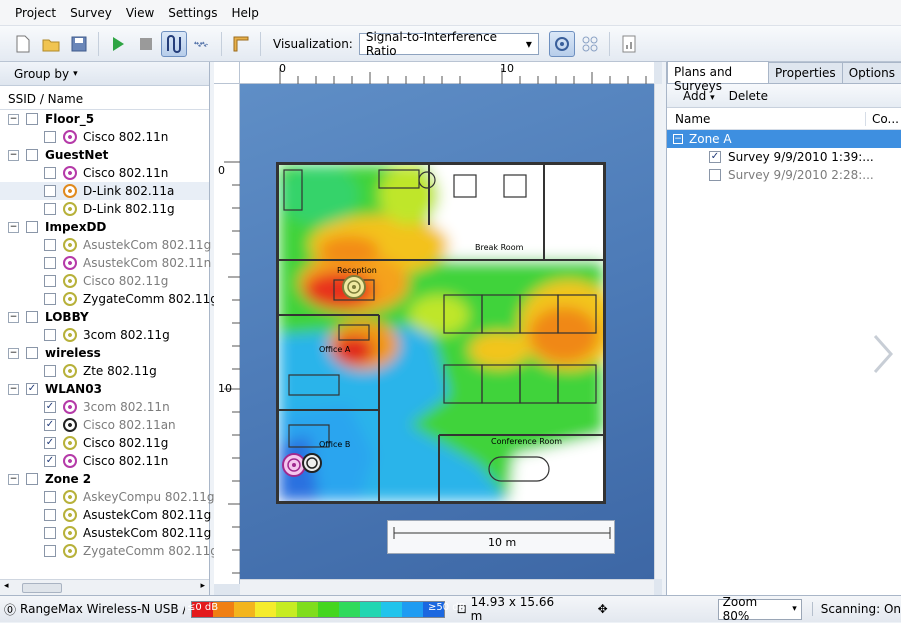 The width and height of the screenshot is (901, 623). I want to click on tree-item-row: AskeyCompu 802.11g, so click(107, 497).